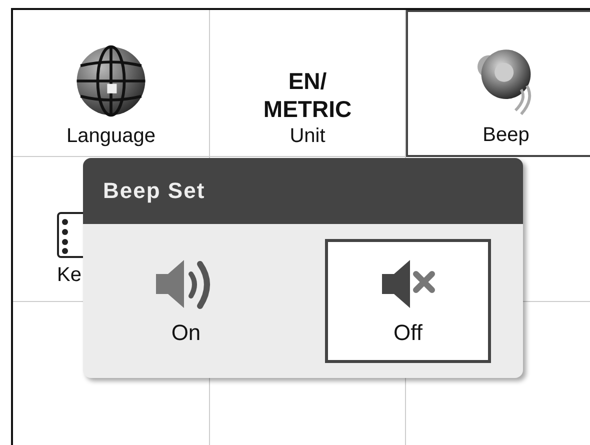 The image size is (590, 445). Describe the element at coordinates (408, 301) in the screenshot. I see `option-button: Off` at that location.